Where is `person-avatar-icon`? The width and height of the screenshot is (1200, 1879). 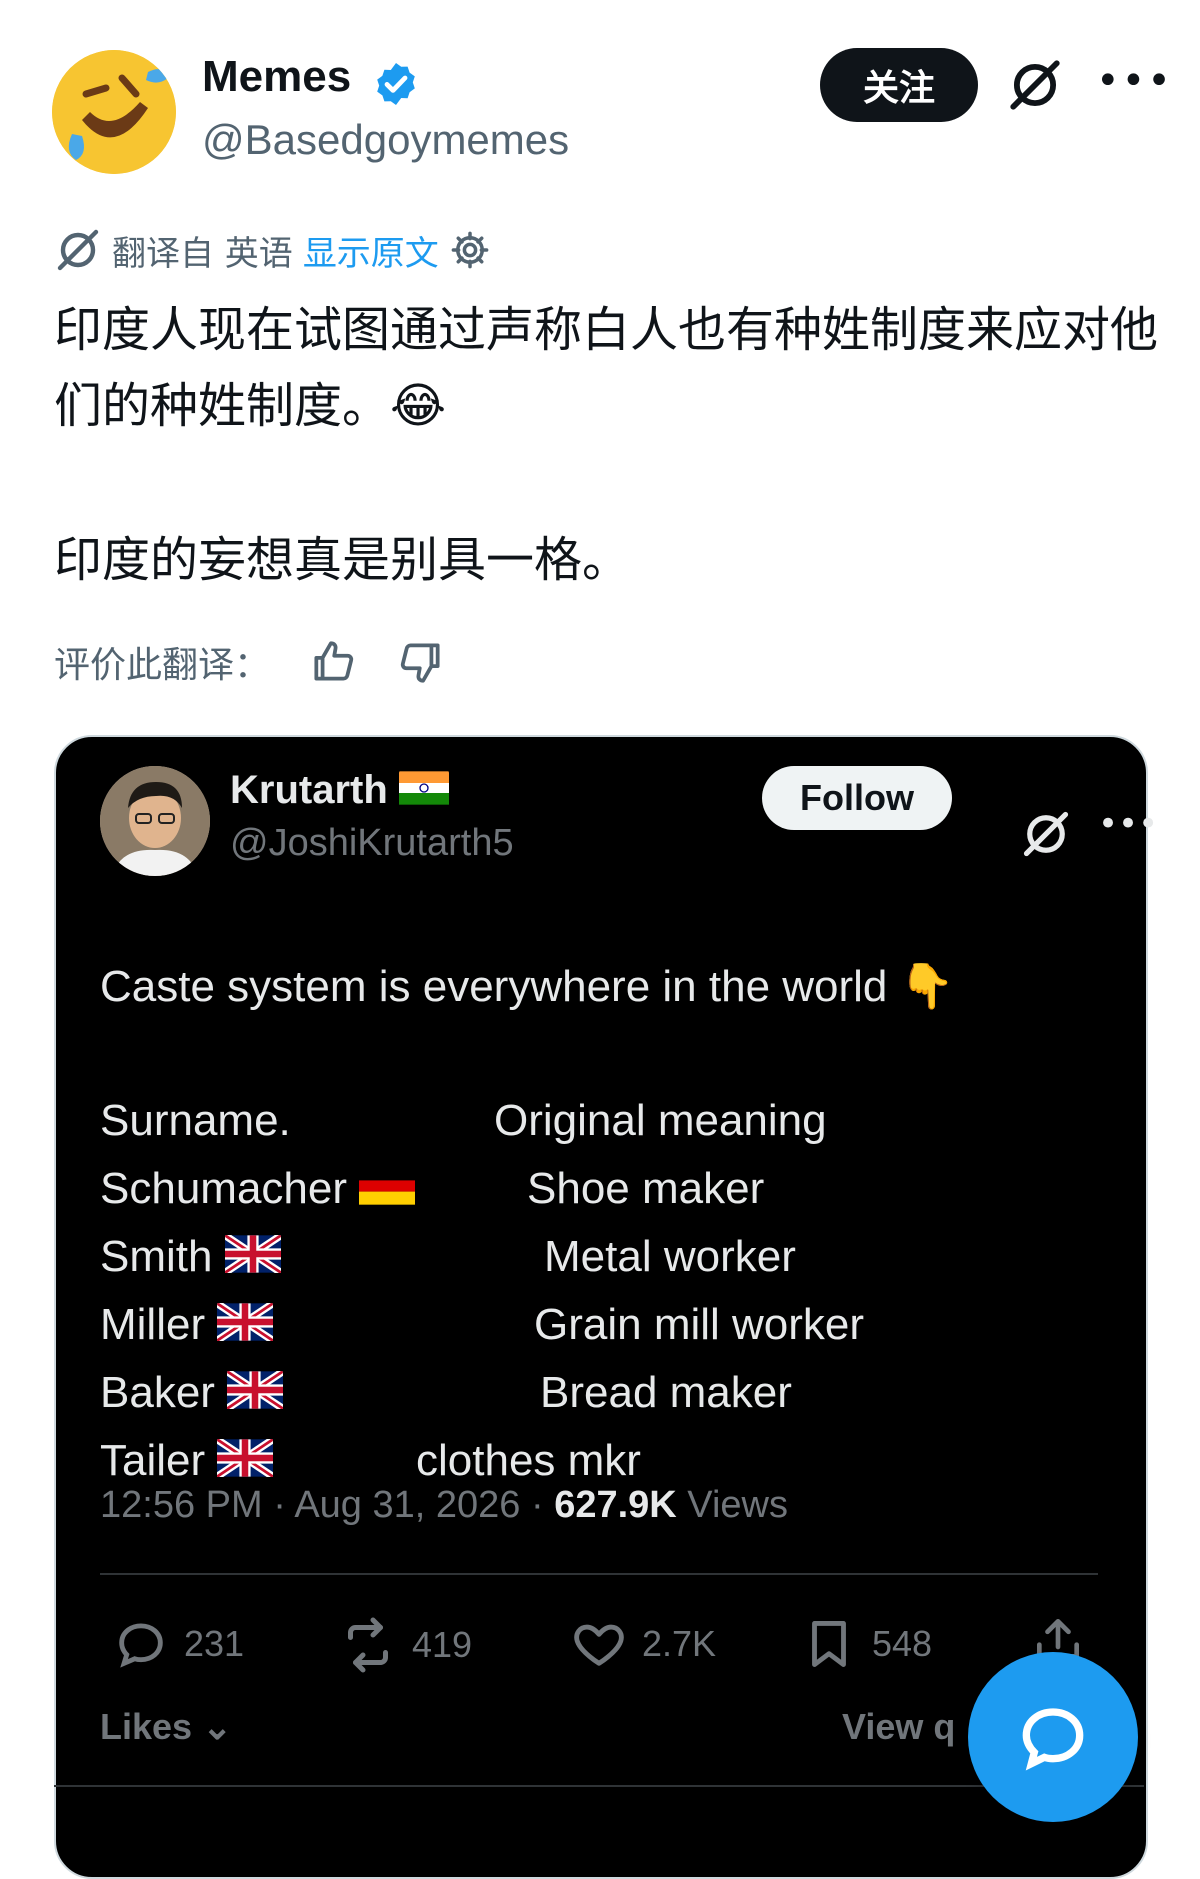
person-avatar-icon is located at coordinates (155, 821).